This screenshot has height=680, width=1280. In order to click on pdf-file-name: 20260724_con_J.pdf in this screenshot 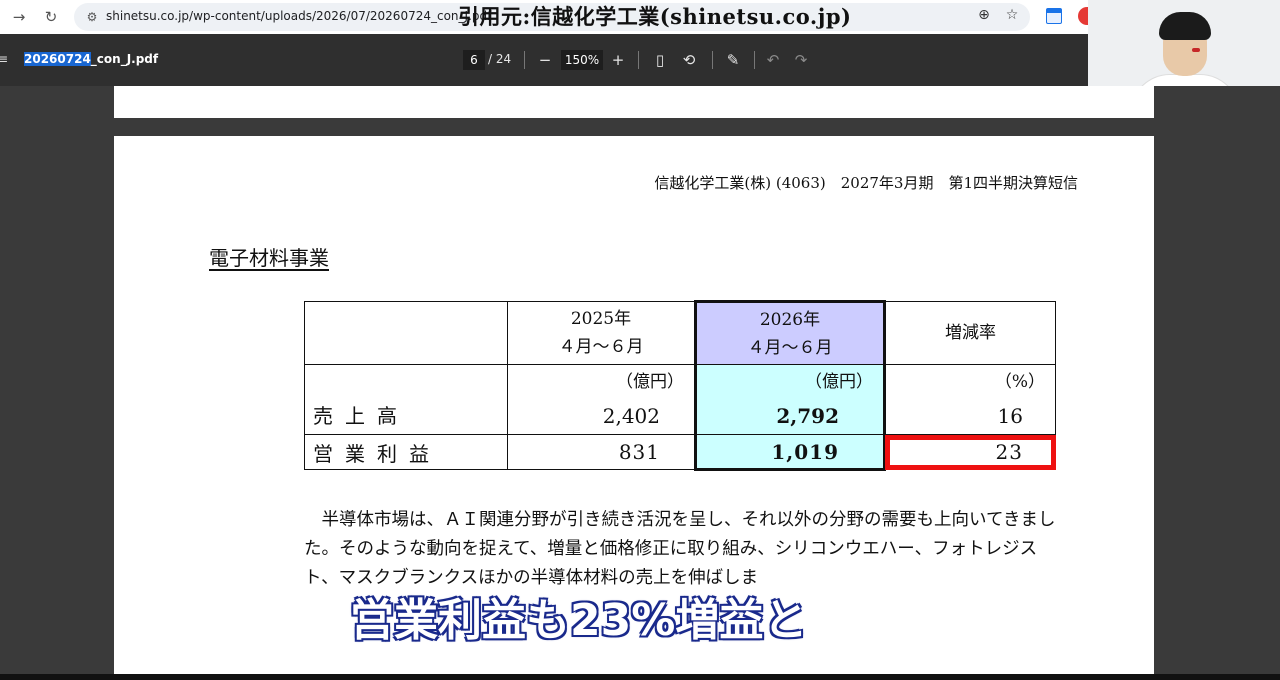, I will do `click(91, 59)`.